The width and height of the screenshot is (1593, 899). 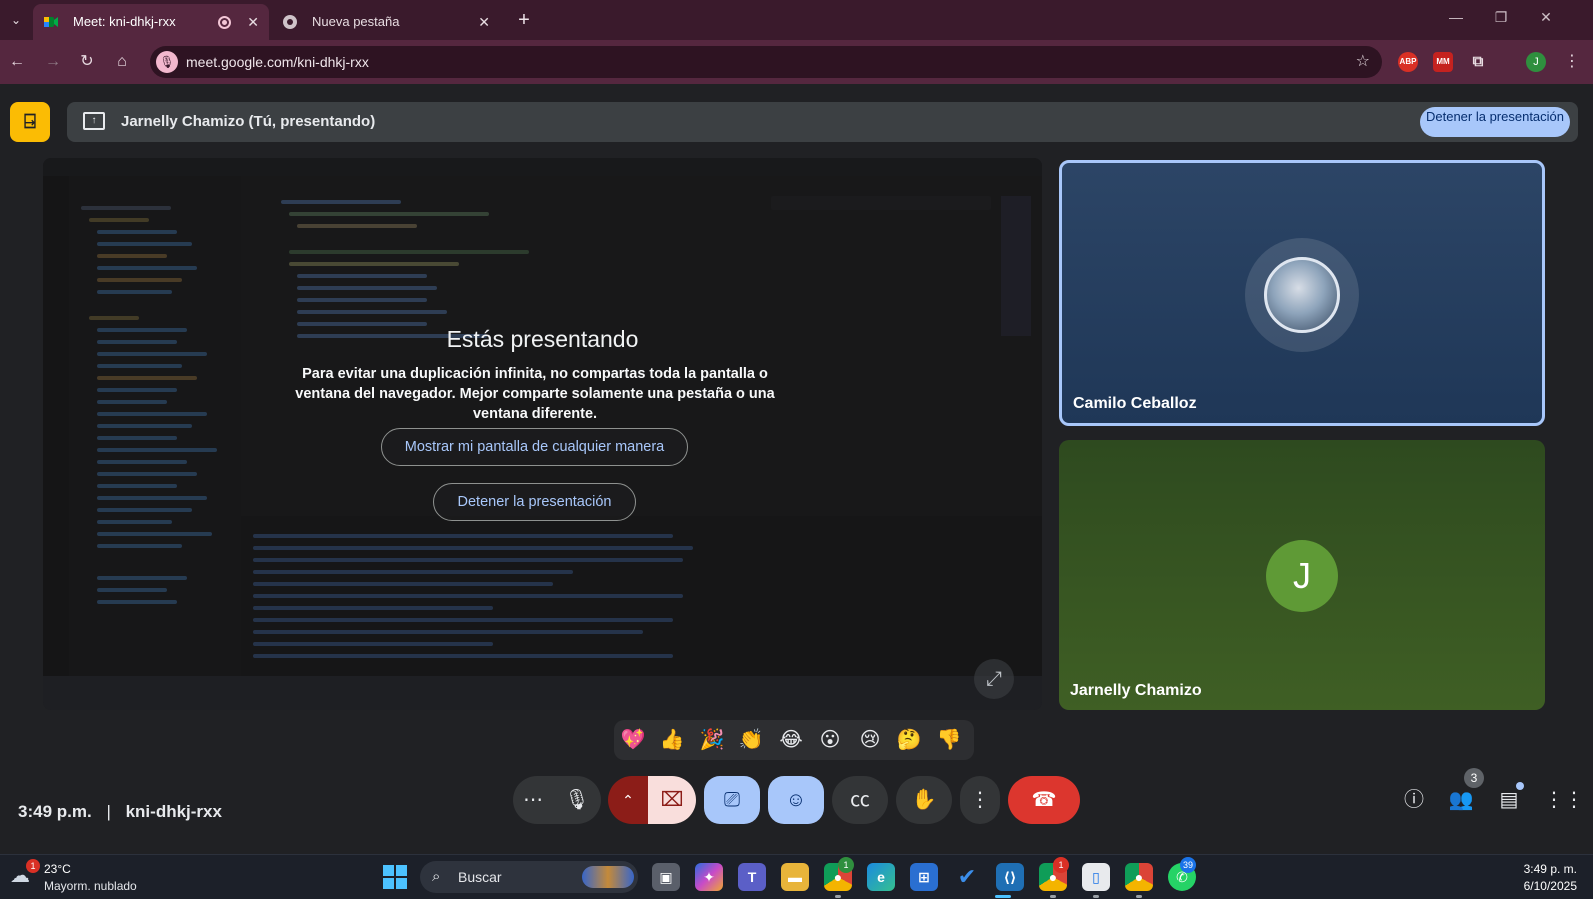 What do you see at coordinates (1564, 800) in the screenshot?
I see `activities-grid-icon: ⋮⋮` at bounding box center [1564, 800].